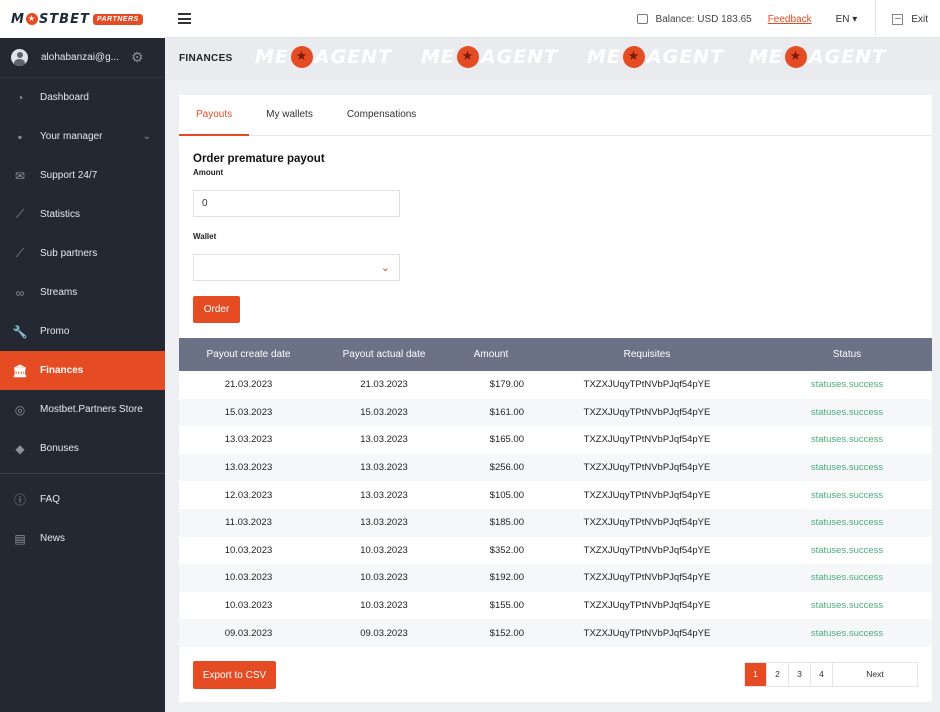  I want to click on amount-field: 0, so click(296, 203).